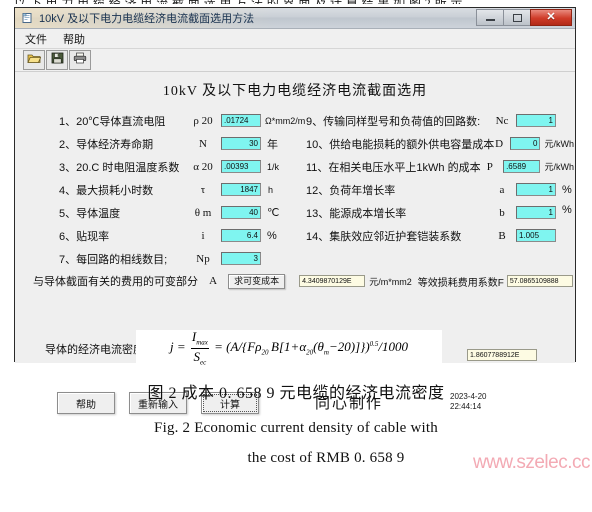  I want to click on field-label: 9、传输同样型号和负荷值的回路数:, so click(393, 121).